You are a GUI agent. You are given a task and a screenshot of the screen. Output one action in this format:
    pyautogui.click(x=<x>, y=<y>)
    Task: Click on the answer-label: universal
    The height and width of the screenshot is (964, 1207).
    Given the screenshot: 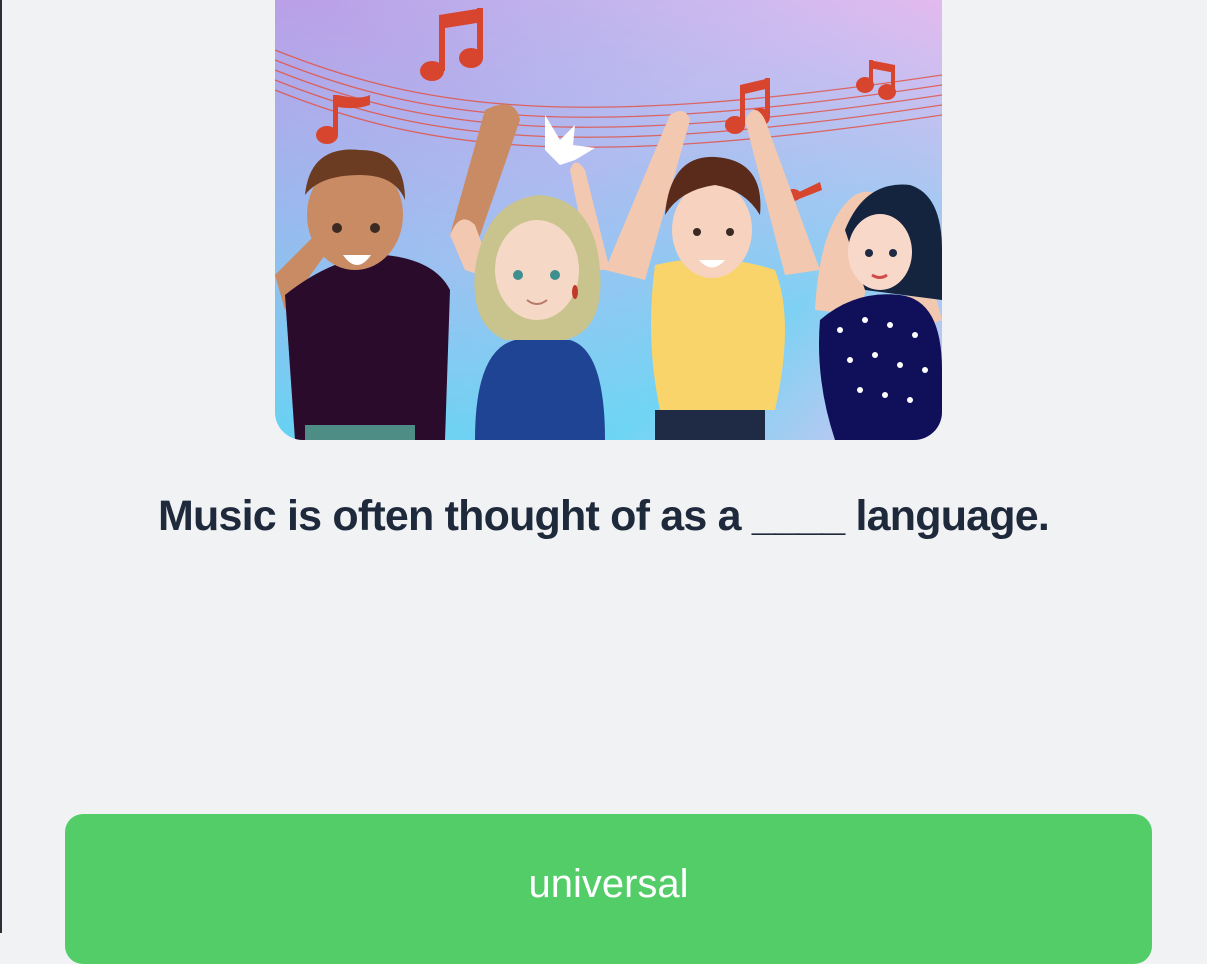 What is the action you would take?
    pyautogui.click(x=608, y=884)
    